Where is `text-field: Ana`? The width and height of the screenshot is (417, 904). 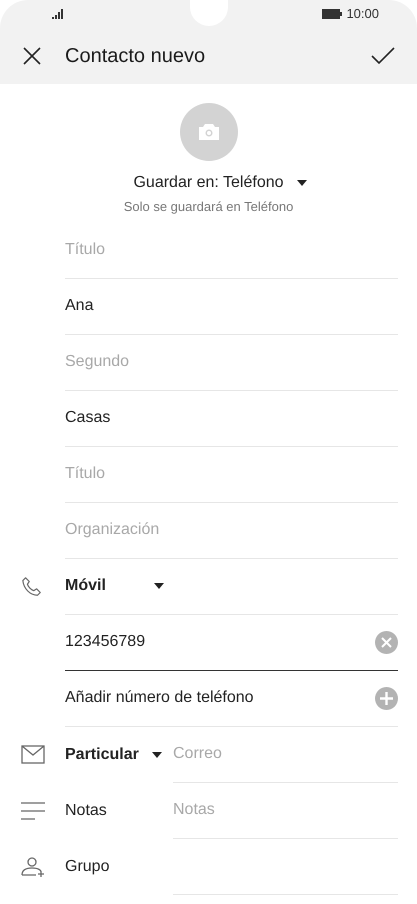 text-field: Ana is located at coordinates (231, 306).